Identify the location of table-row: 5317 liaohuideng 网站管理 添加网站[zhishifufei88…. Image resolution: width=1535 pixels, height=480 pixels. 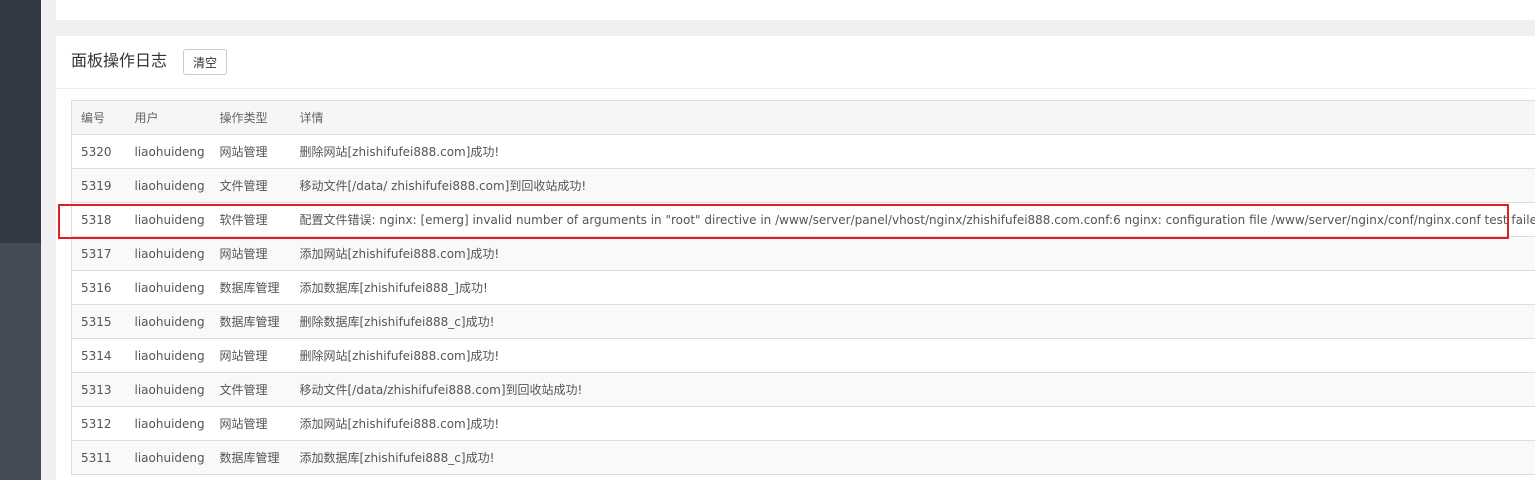
(803, 253).